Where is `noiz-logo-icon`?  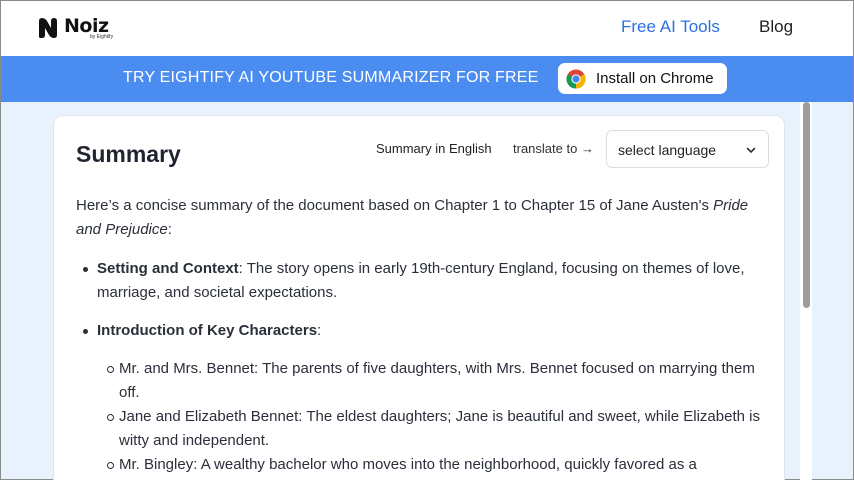
noiz-logo-icon is located at coordinates (48, 28).